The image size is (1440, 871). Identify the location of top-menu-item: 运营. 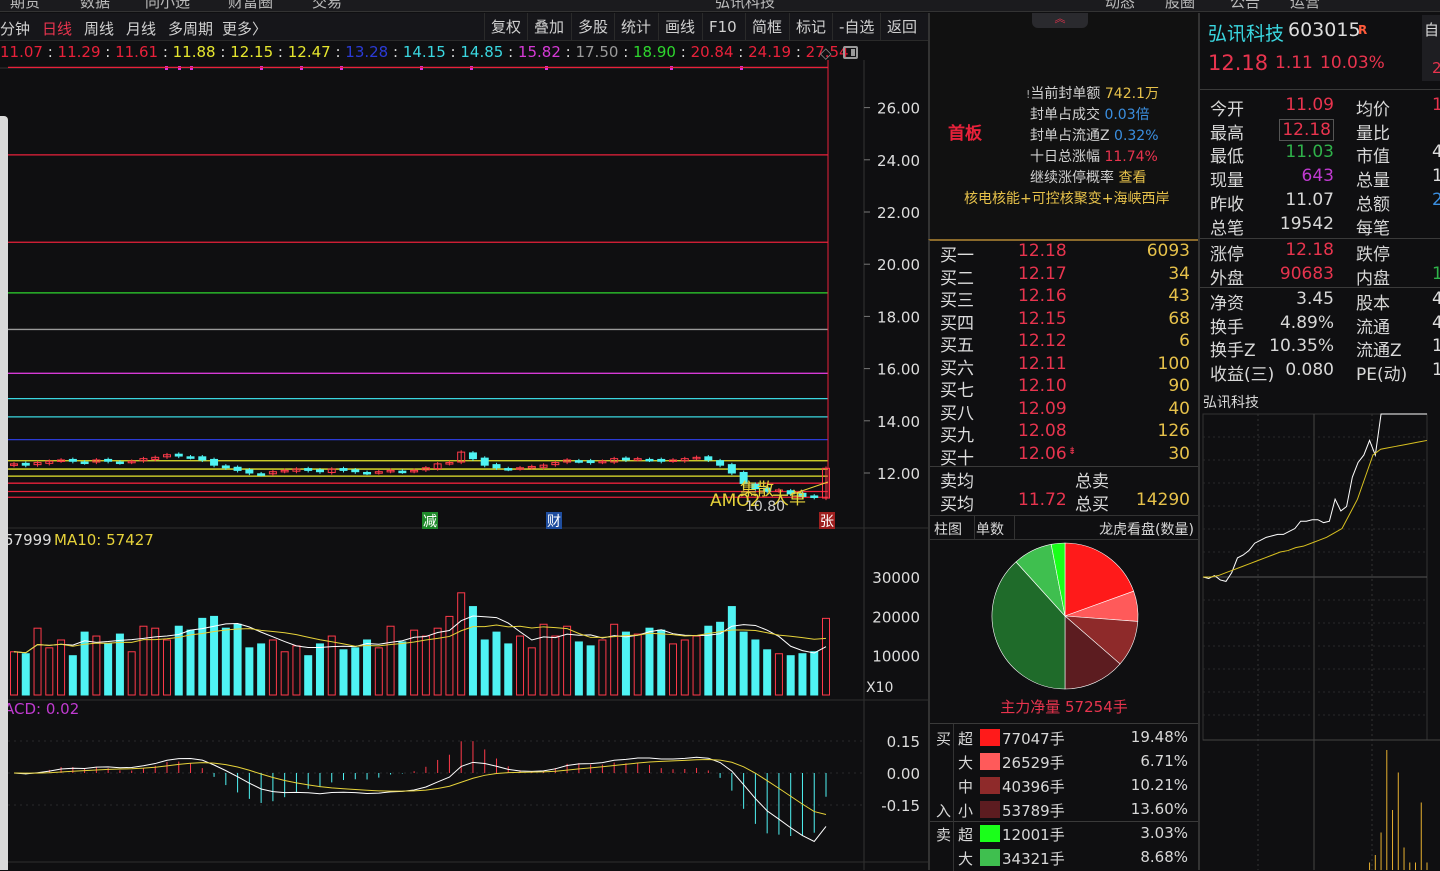
(1305, 5).